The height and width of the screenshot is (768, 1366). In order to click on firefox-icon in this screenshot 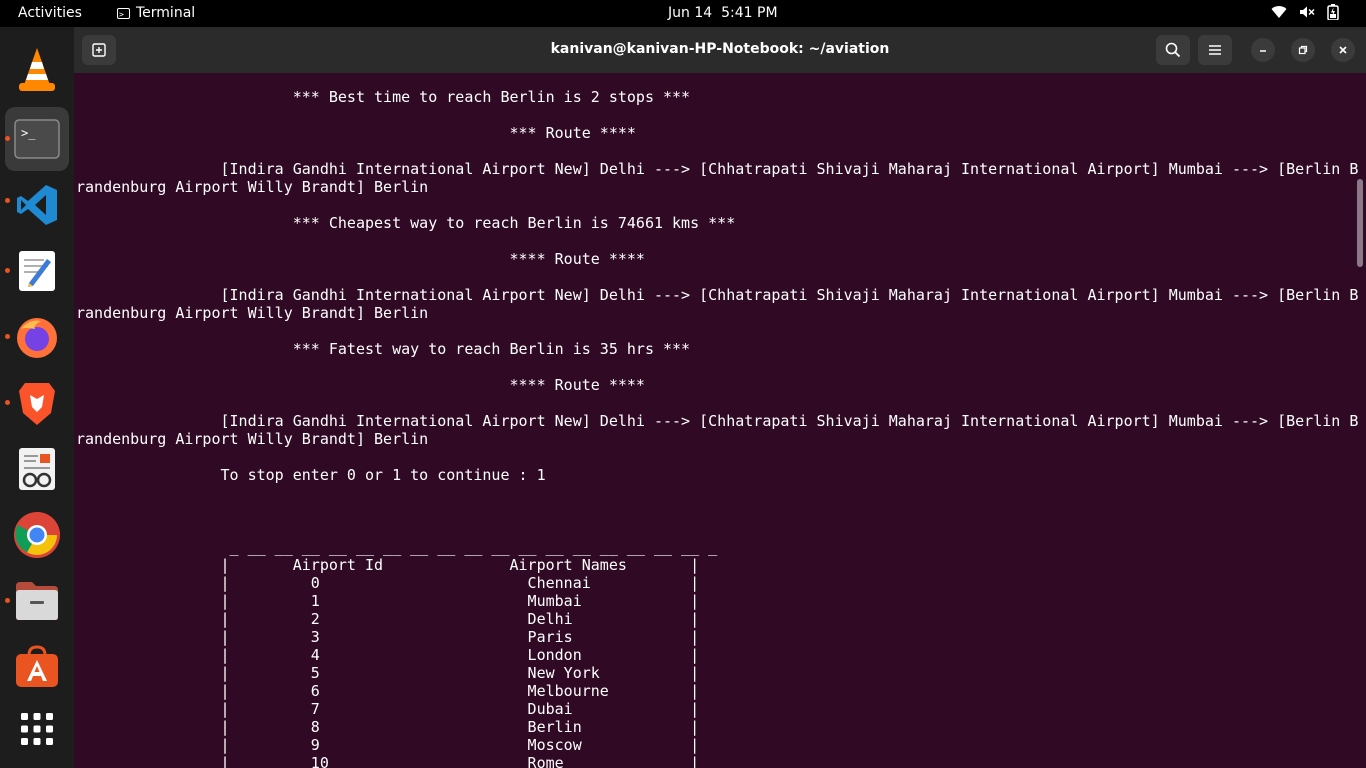, I will do `click(37, 338)`.